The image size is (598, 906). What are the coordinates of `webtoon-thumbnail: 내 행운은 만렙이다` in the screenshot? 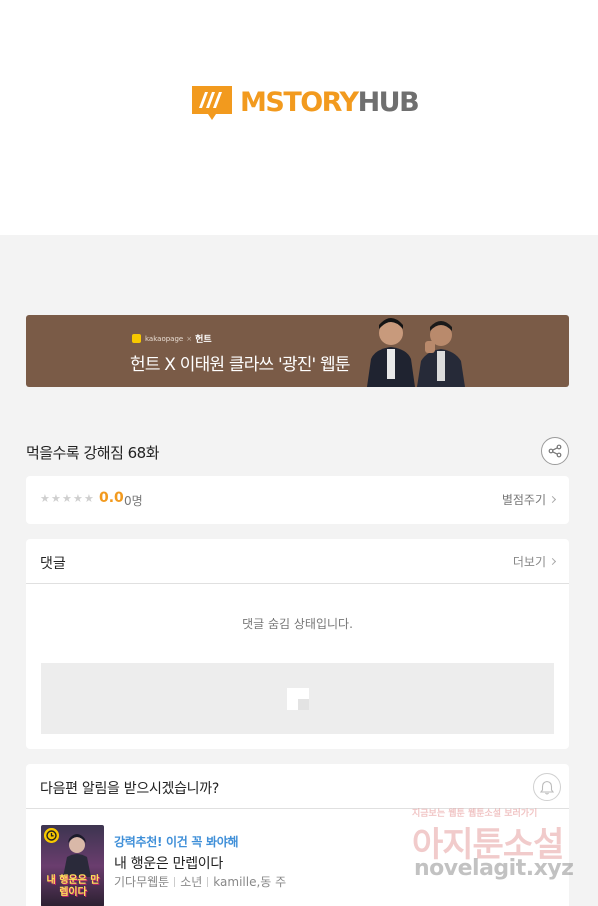 It's located at (72, 865).